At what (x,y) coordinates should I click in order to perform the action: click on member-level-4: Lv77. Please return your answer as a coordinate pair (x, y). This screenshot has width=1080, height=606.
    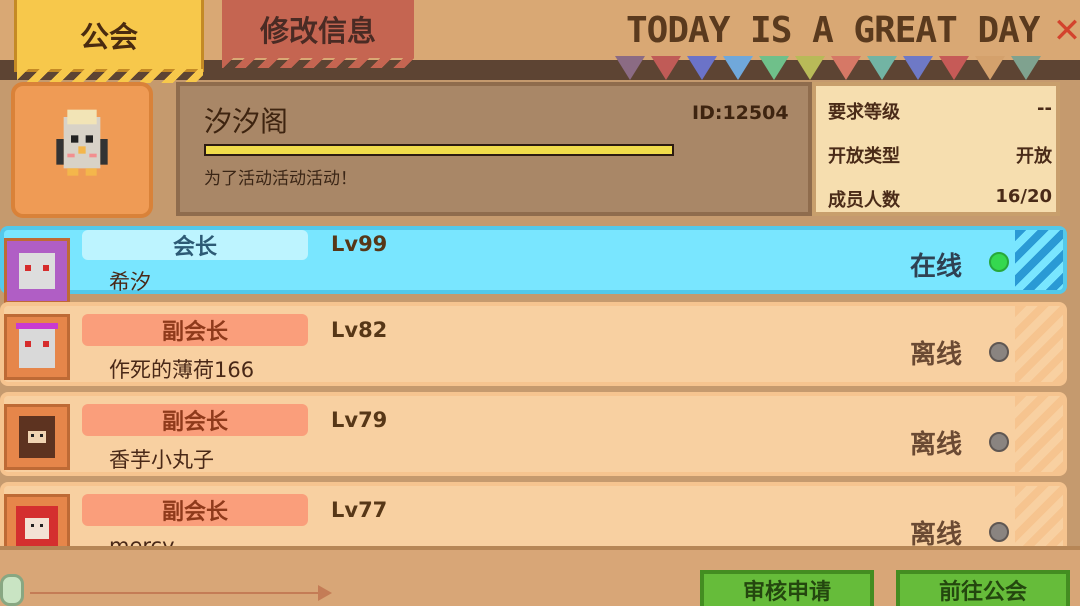
    Looking at the image, I should click on (359, 510).